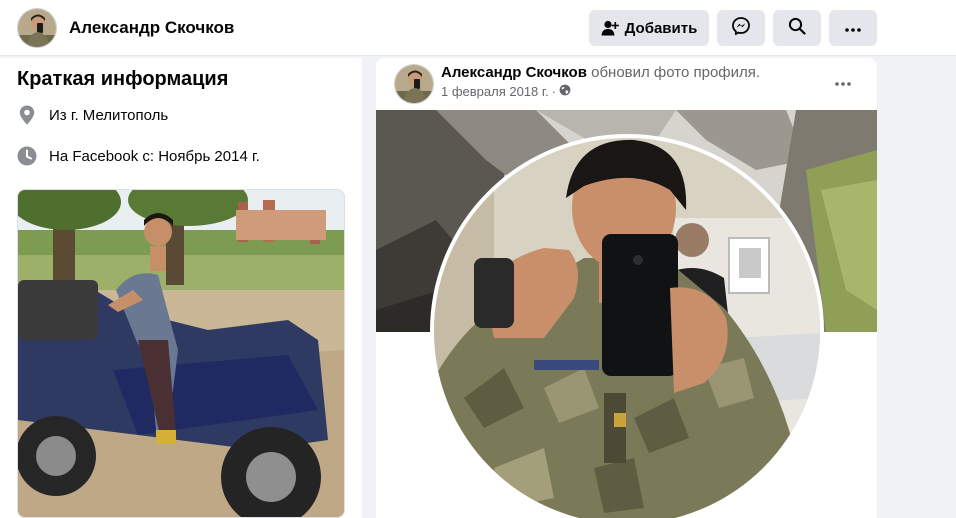 This screenshot has width=956, height=518. I want to click on search-button, so click(797, 28).